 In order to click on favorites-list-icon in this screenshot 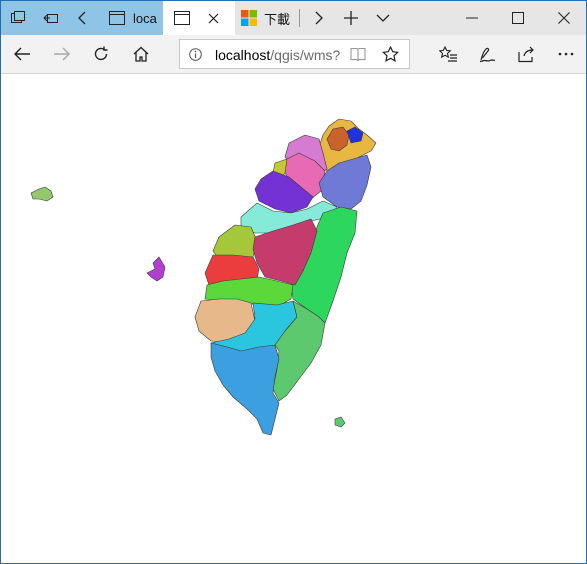, I will do `click(448, 54)`.